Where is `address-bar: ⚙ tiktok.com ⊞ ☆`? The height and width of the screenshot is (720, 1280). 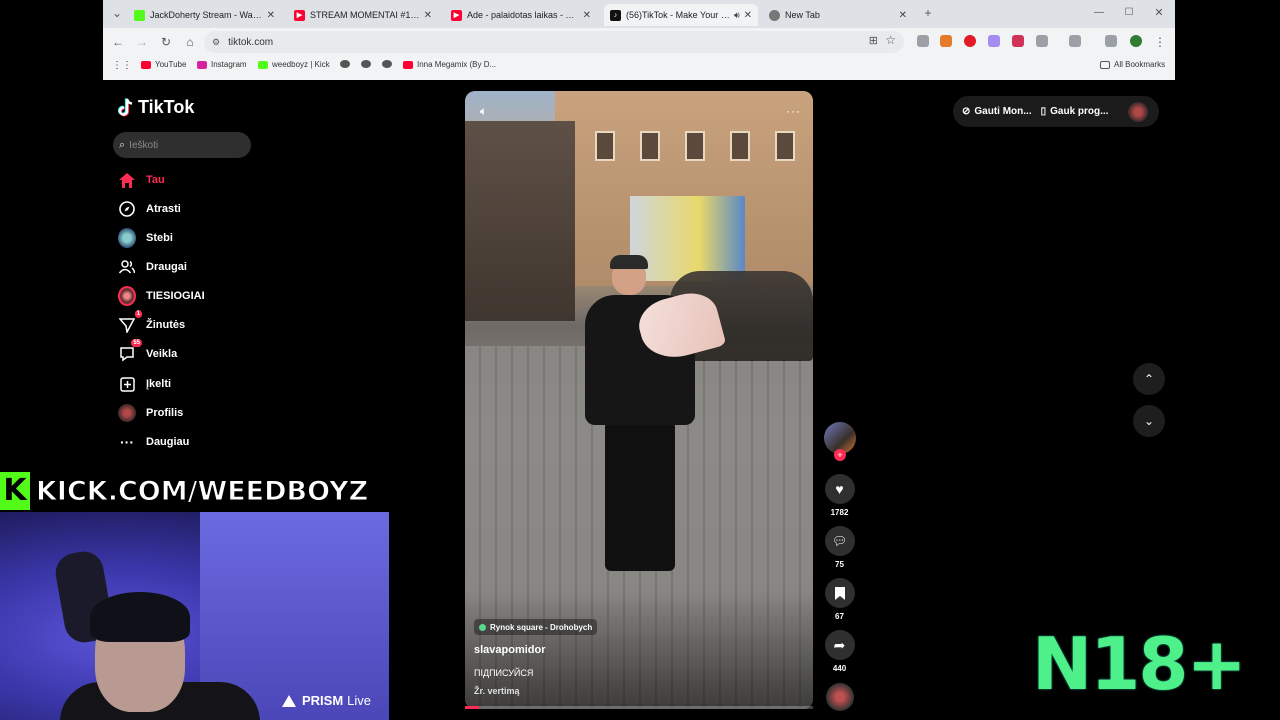
address-bar: ⚙ tiktok.com ⊞ ☆ is located at coordinates (554, 42).